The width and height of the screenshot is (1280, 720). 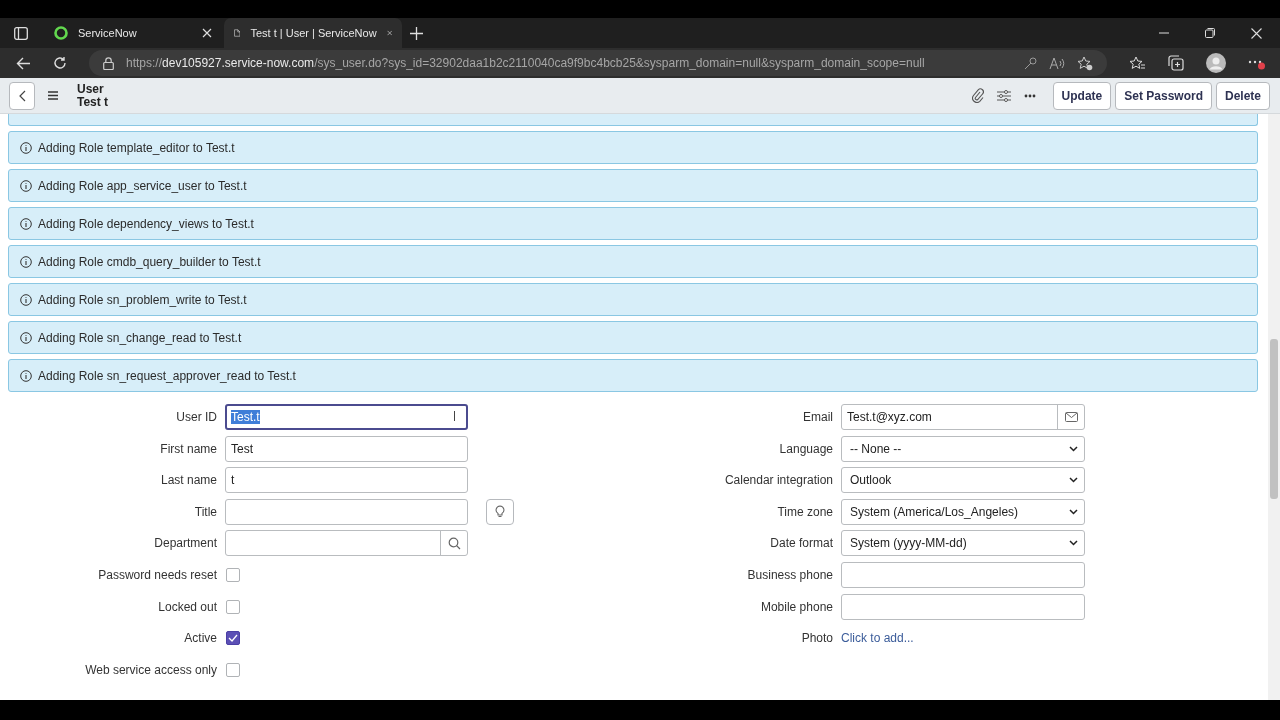 What do you see at coordinates (454, 543) in the screenshot?
I see `search-icon` at bounding box center [454, 543].